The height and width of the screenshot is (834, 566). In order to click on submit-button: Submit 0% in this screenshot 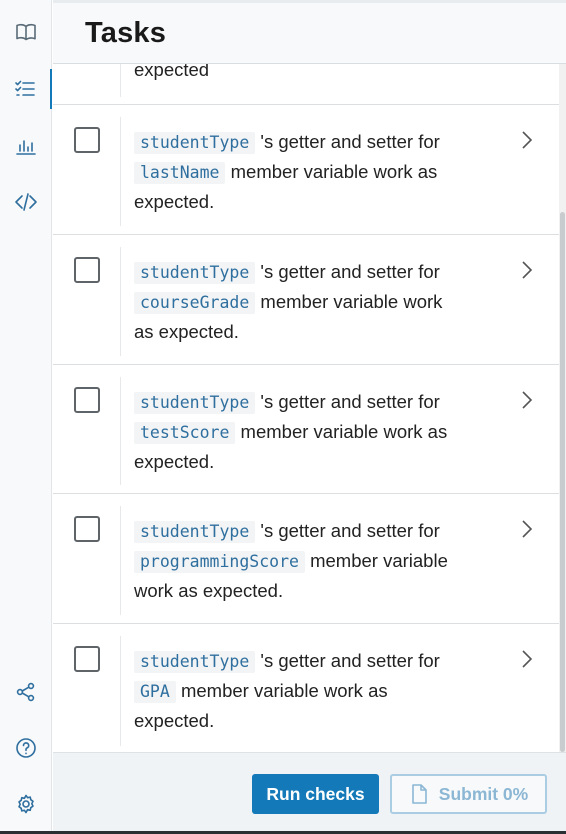, I will do `click(468, 794)`.